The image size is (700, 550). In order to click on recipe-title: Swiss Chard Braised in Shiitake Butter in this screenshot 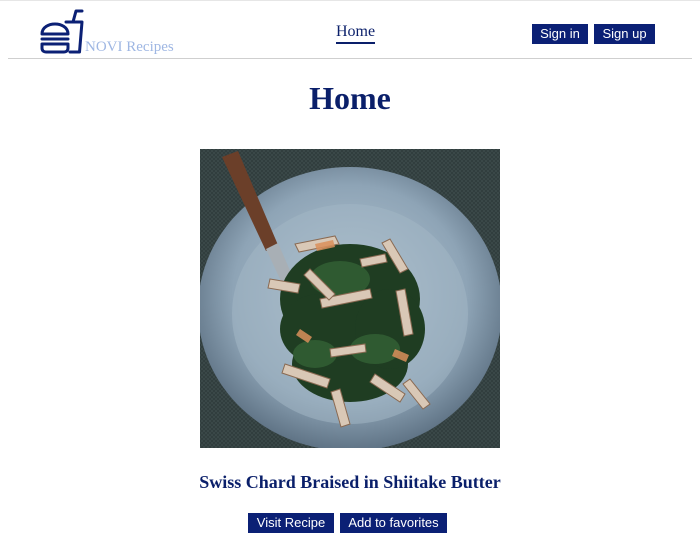, I will do `click(350, 482)`.